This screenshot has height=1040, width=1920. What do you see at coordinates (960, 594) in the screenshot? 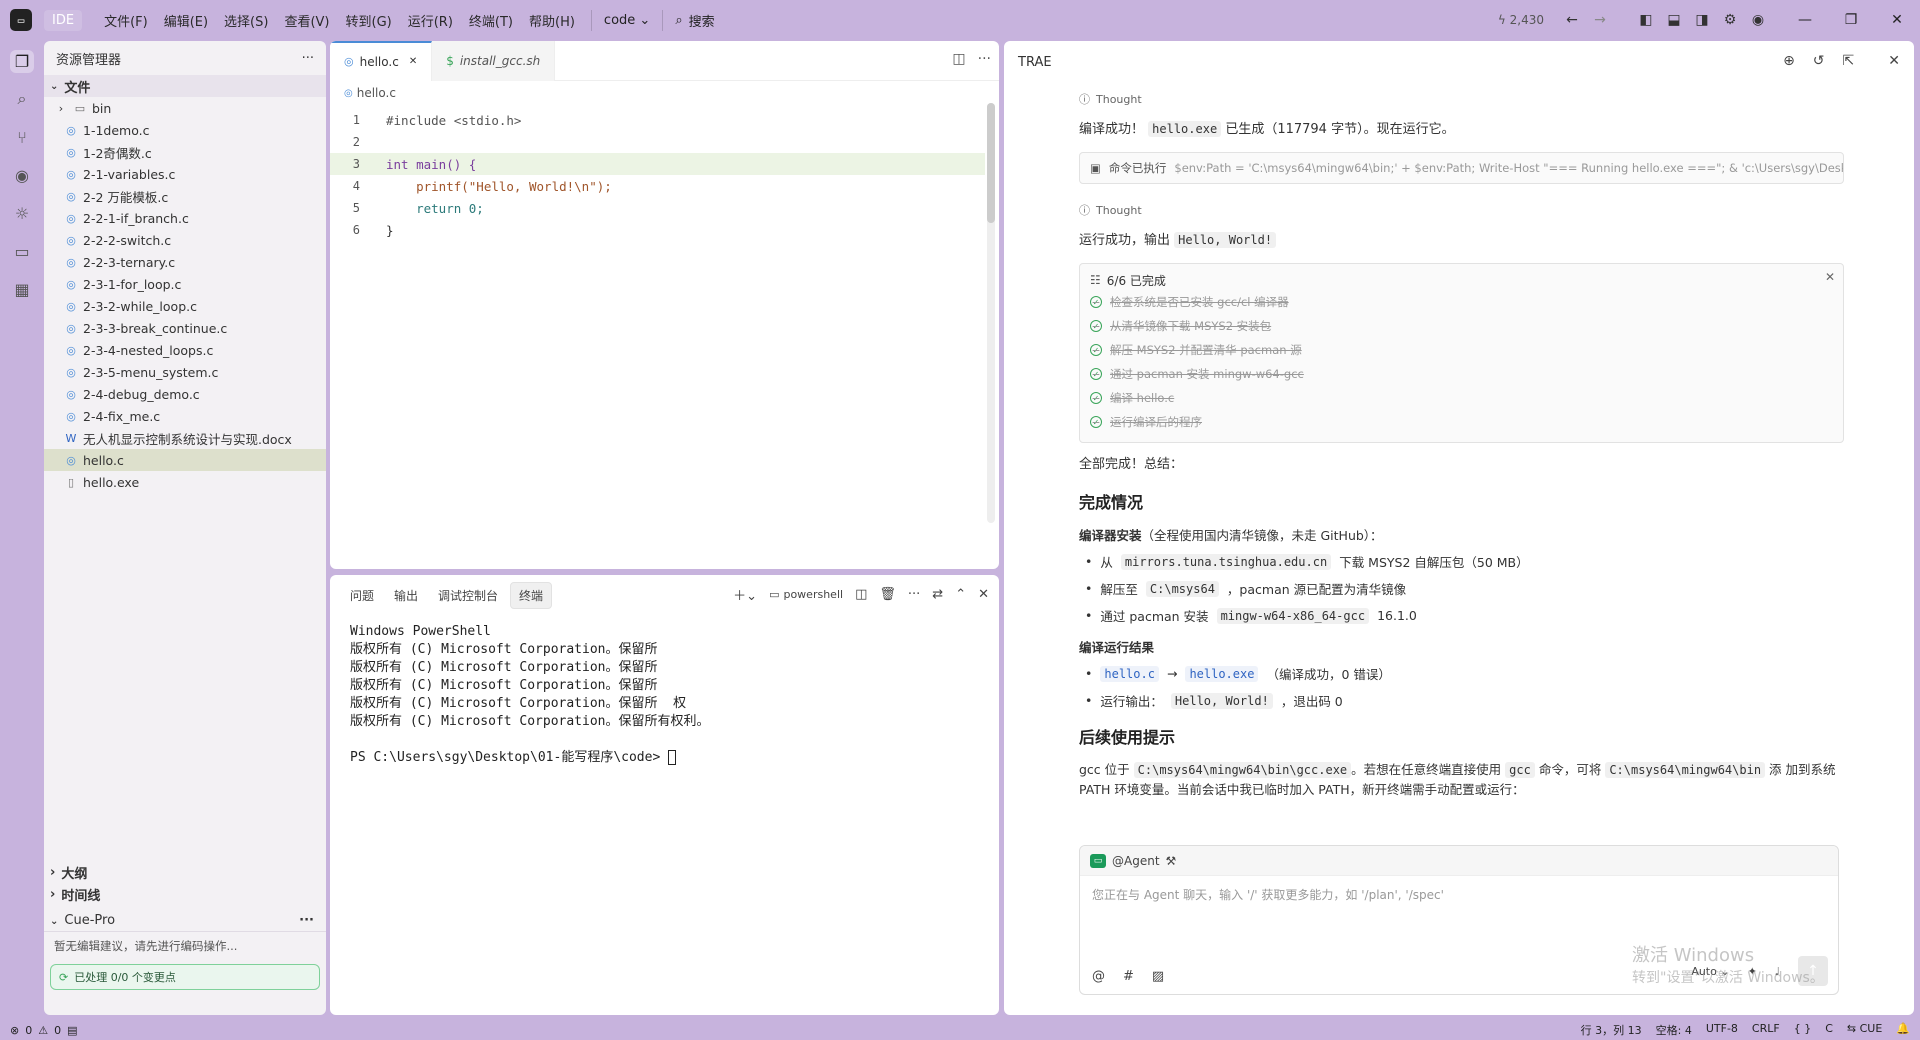
I see `maximize-panel-icon: ⌃` at bounding box center [960, 594].